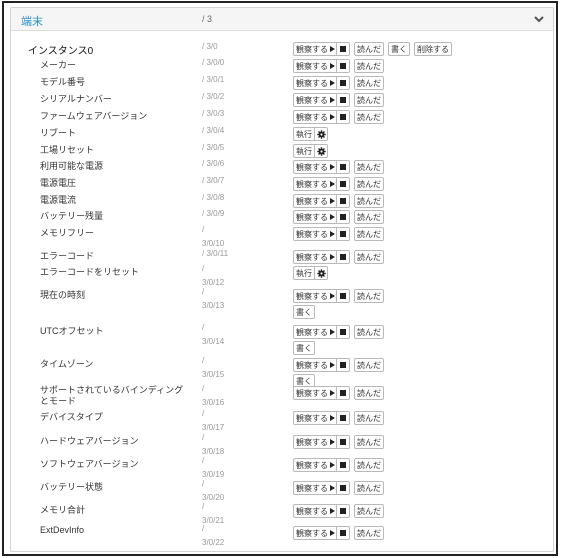 This screenshot has height=558, width=562. Describe the element at coordinates (67, 233) in the screenshot. I see `resource-label: メモリフリー` at that location.